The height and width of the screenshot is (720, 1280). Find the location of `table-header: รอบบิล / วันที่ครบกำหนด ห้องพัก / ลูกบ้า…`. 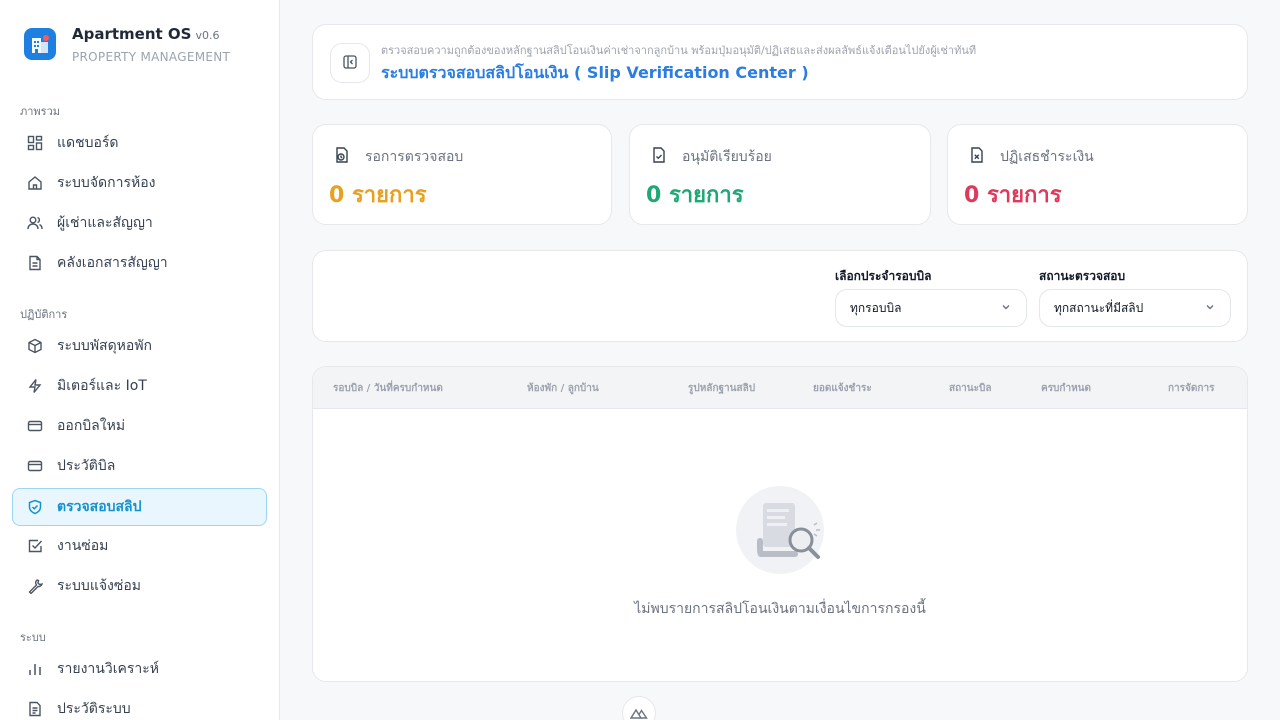

table-header: รอบบิล / วันที่ครบกำหนด ห้องพัก / ลูกบ้า… is located at coordinates (780, 388).